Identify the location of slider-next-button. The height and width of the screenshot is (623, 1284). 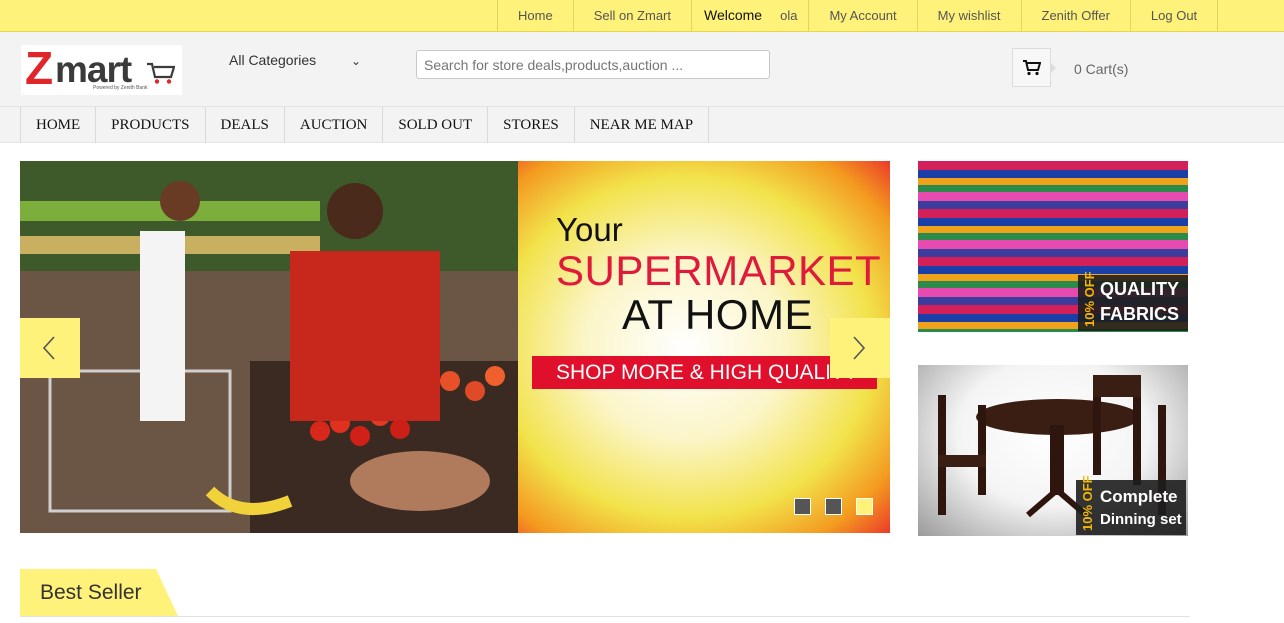
(860, 348).